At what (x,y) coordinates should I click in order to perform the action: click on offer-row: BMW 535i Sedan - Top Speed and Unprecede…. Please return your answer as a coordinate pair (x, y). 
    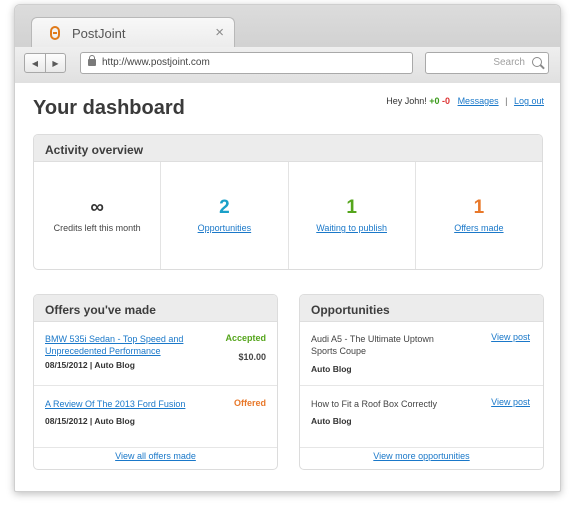
    Looking at the image, I should click on (155, 354).